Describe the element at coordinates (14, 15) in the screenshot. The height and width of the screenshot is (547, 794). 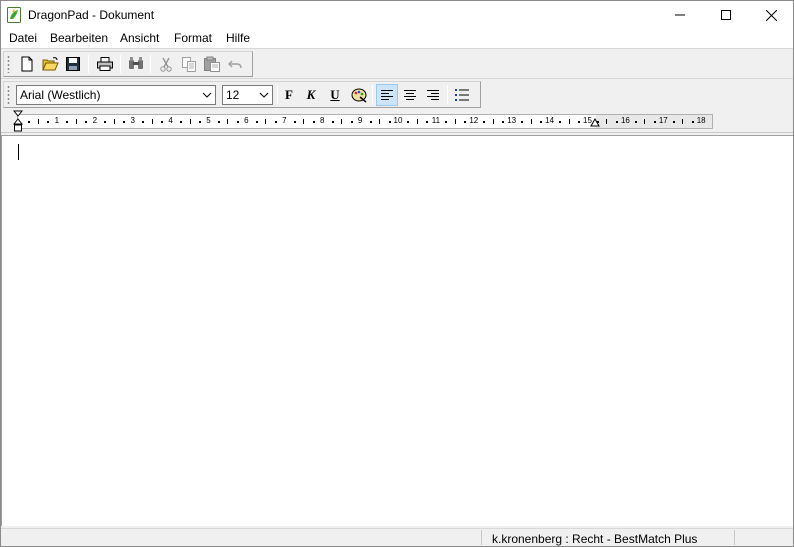
I see `dragonpad-app-icon` at that location.